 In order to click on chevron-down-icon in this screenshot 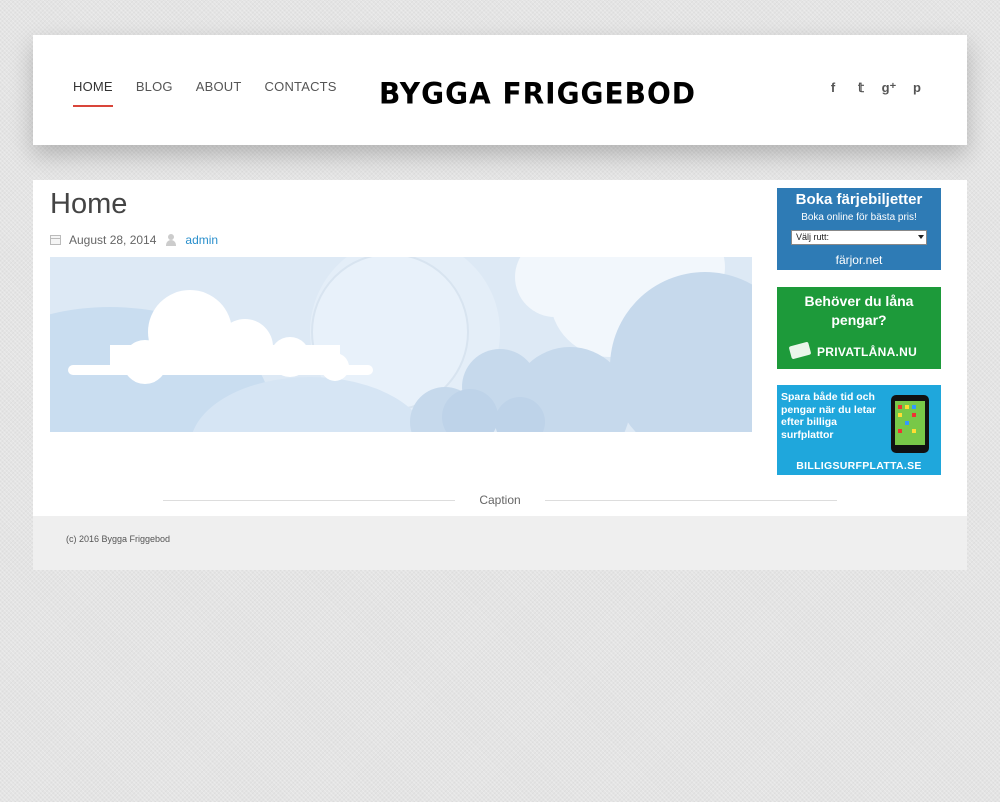, I will do `click(921, 237)`.